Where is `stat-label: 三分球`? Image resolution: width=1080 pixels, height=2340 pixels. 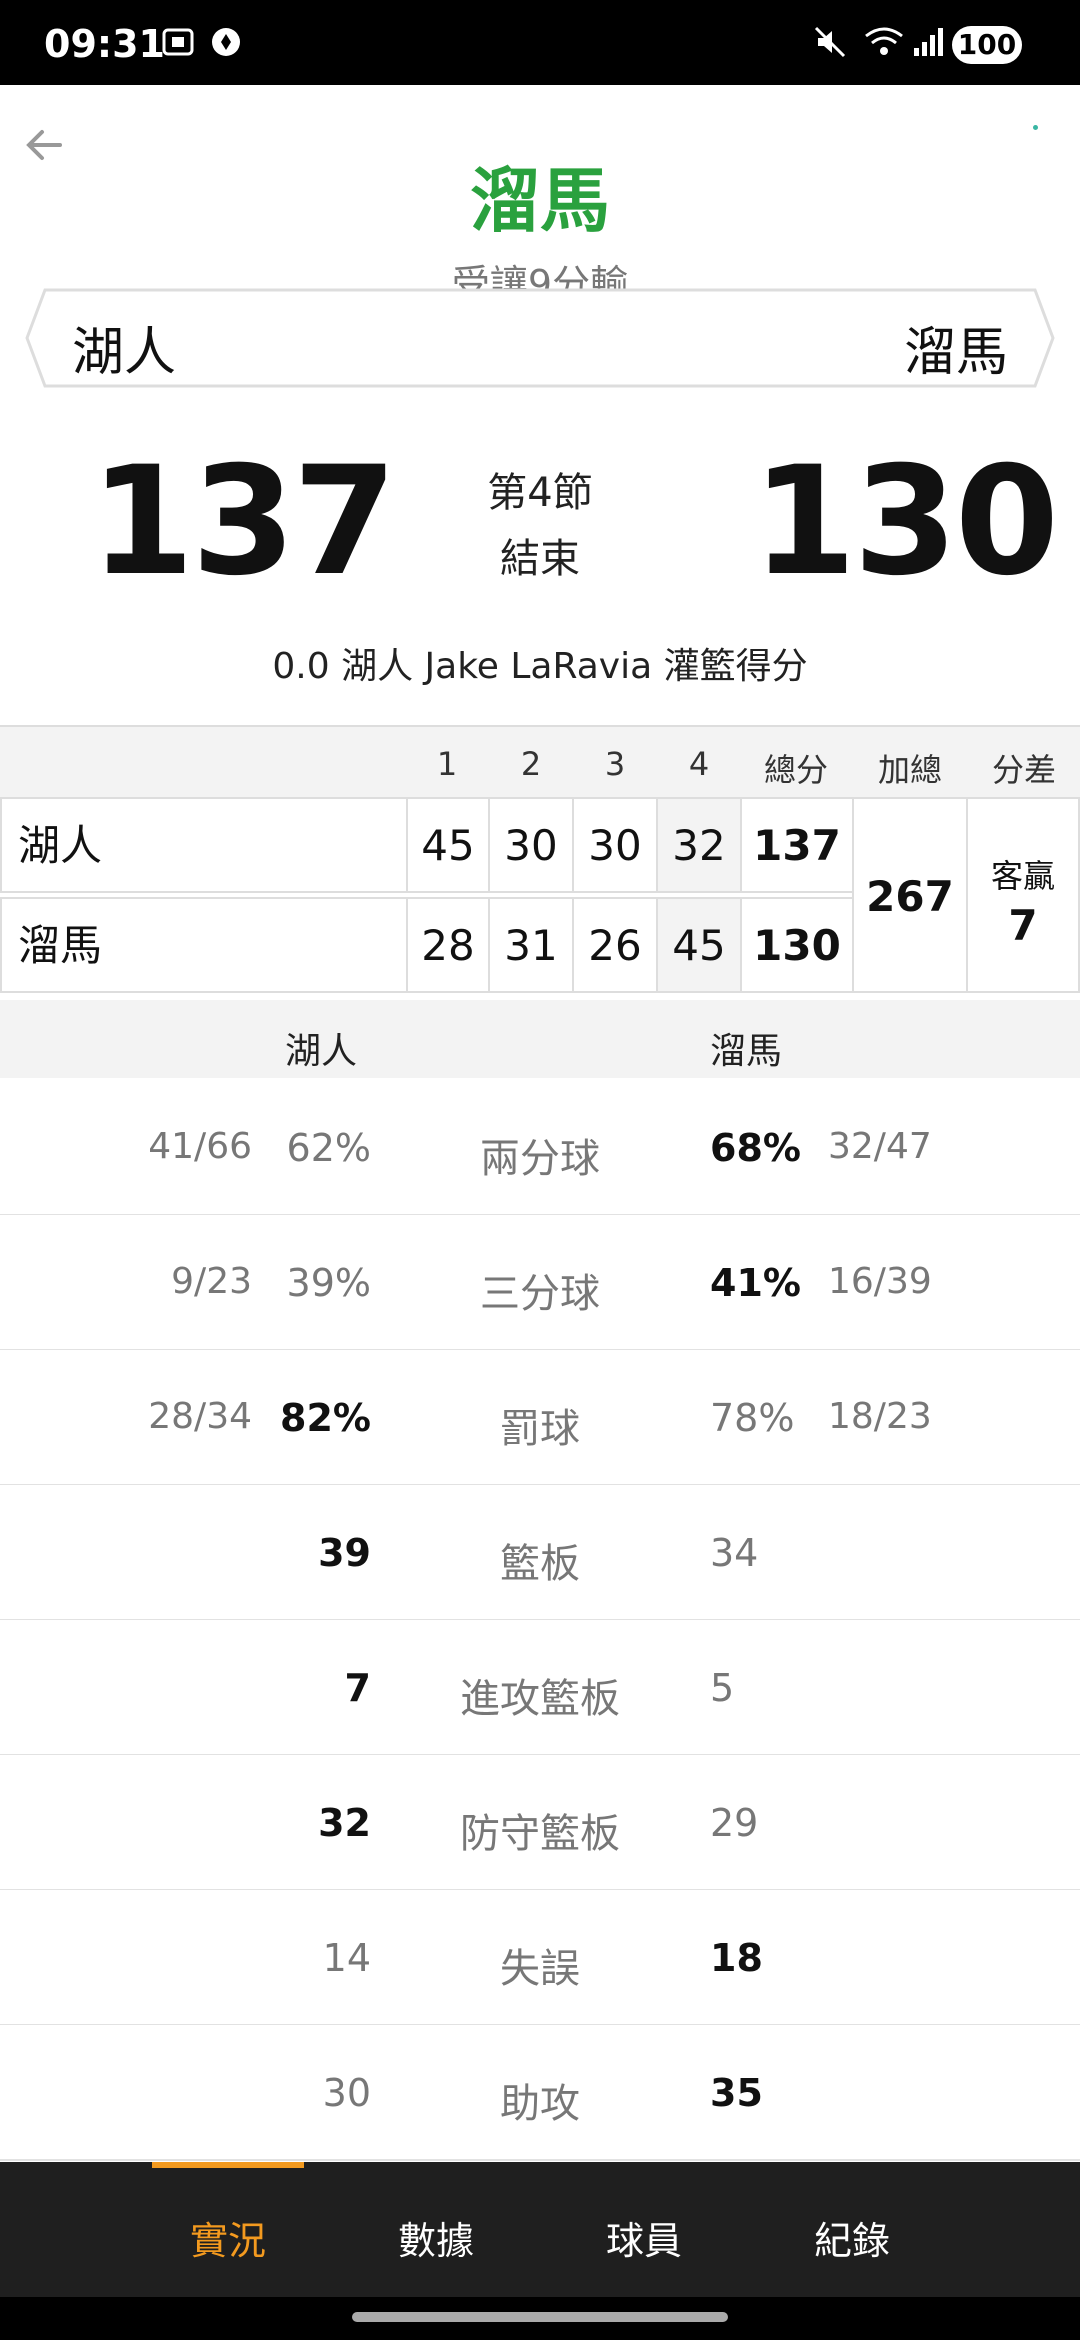
stat-label: 三分球 is located at coordinates (540, 1294).